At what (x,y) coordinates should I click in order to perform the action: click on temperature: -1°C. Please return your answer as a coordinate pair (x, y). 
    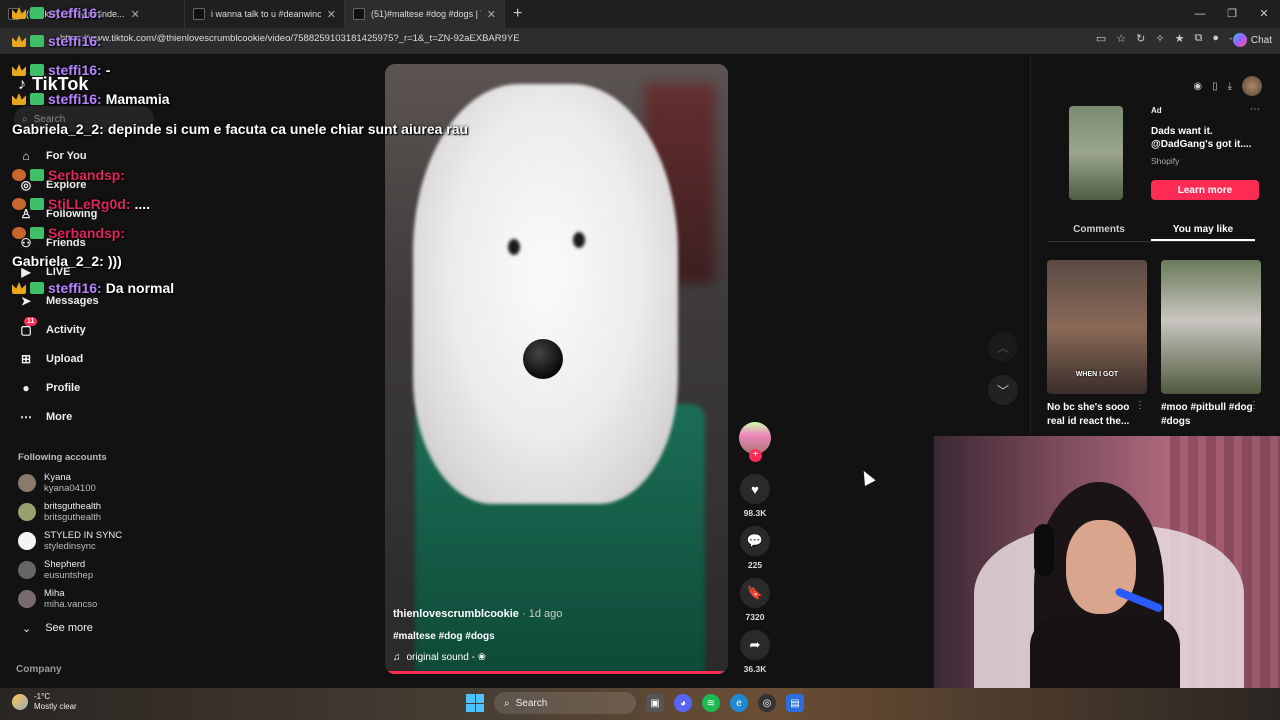
    Looking at the image, I should click on (42, 696).